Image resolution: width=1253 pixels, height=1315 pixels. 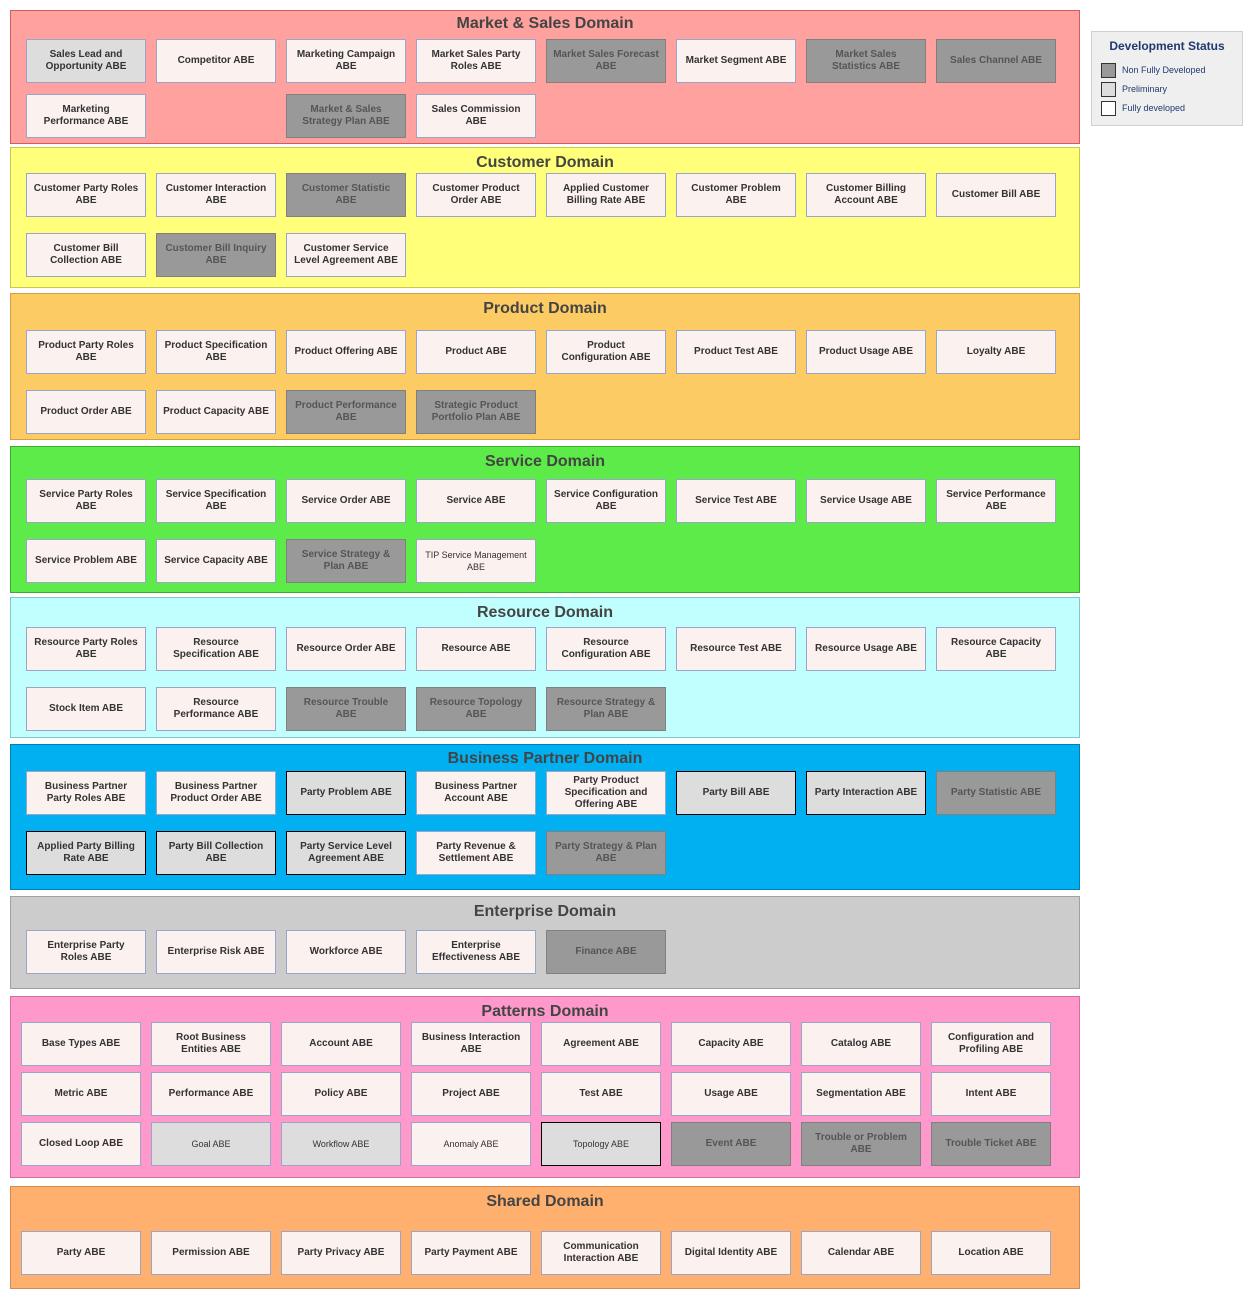 I want to click on abe-location-abe: Location ABE, so click(x=991, y=1253).